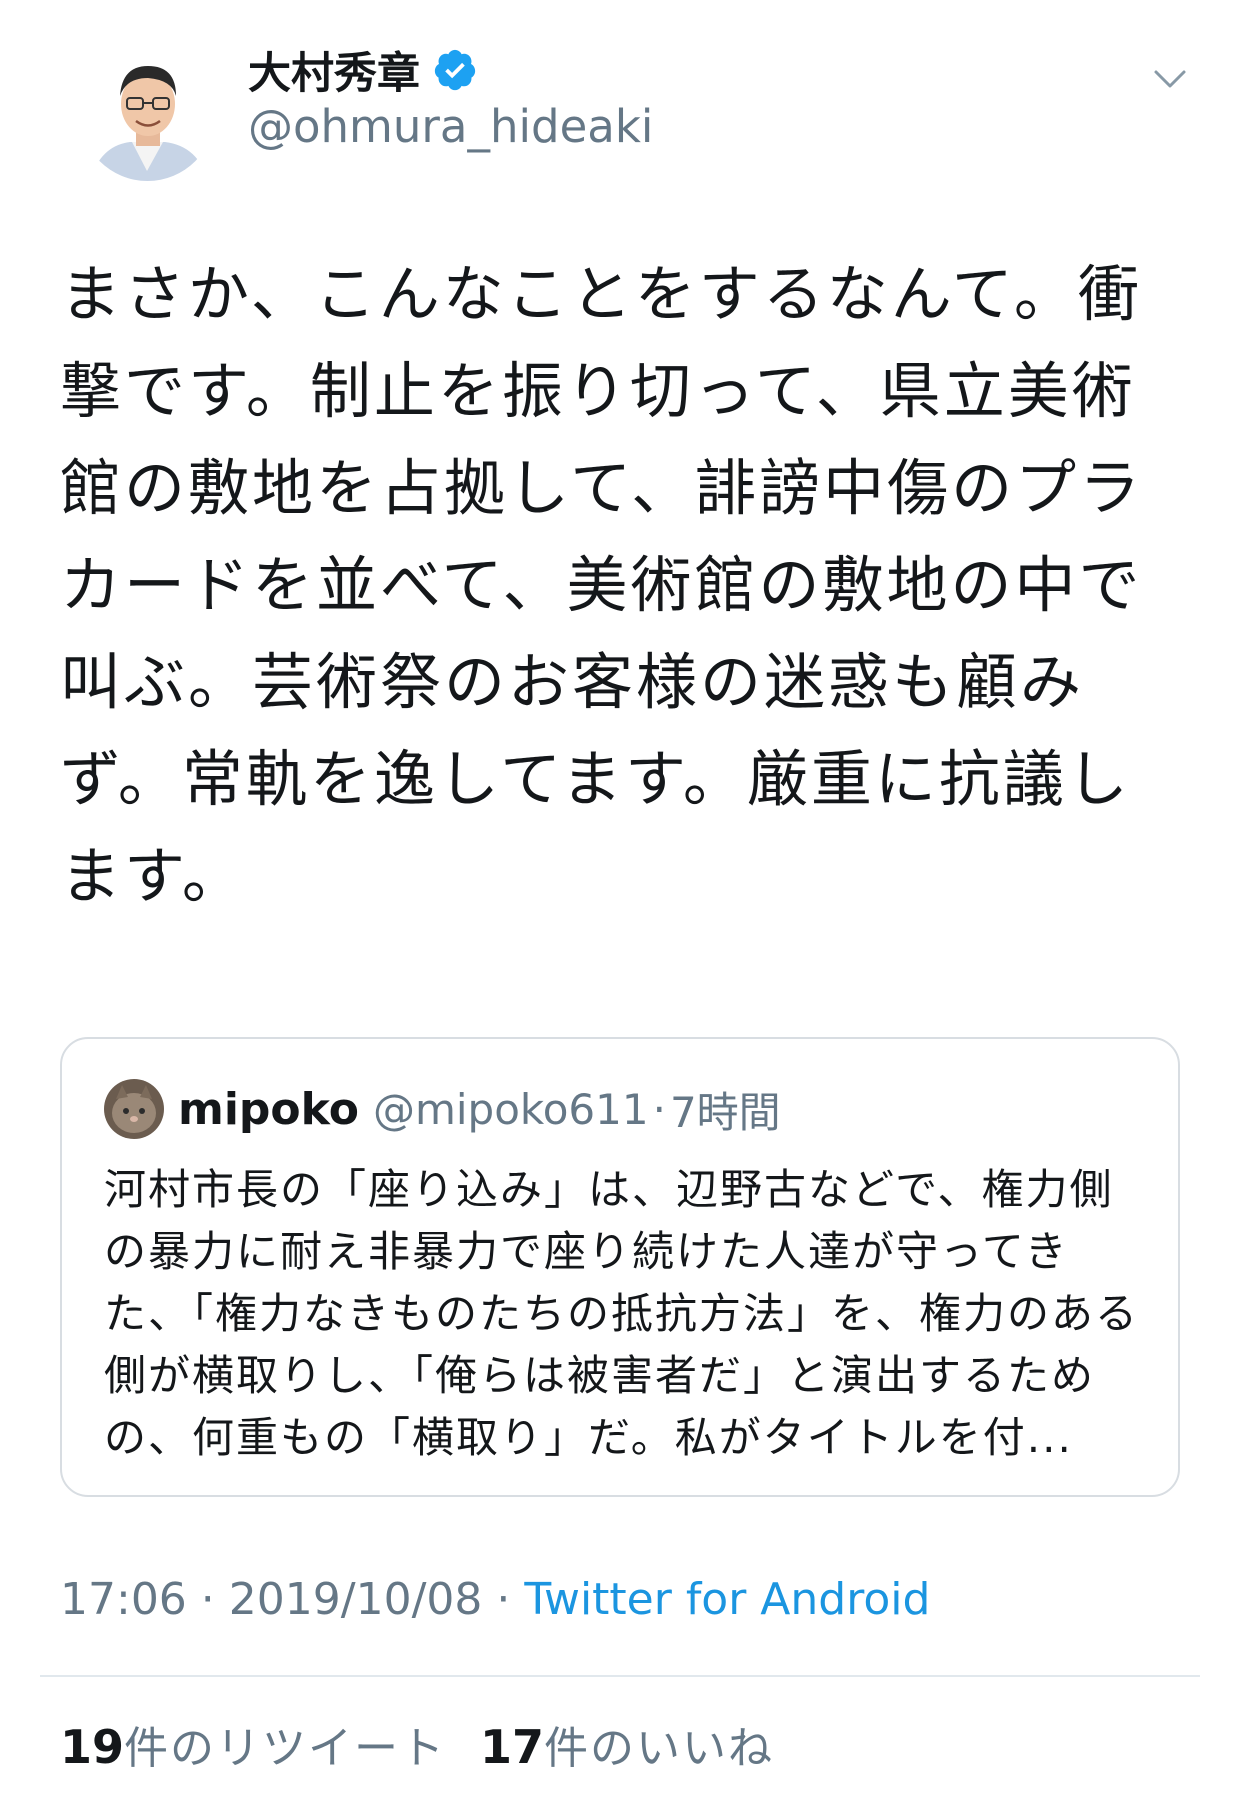 This screenshot has height=1803, width=1242. What do you see at coordinates (450, 126) in the screenshot?
I see `author-handle: @ohmura_hideaki` at bounding box center [450, 126].